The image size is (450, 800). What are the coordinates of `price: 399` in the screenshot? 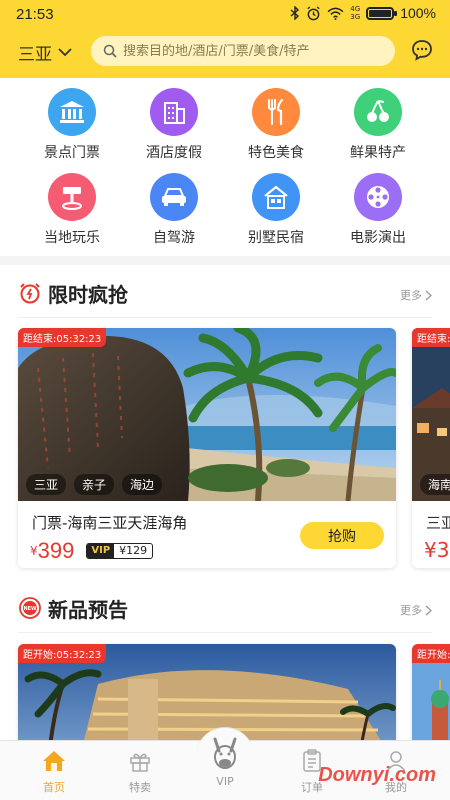 It's located at (56, 550).